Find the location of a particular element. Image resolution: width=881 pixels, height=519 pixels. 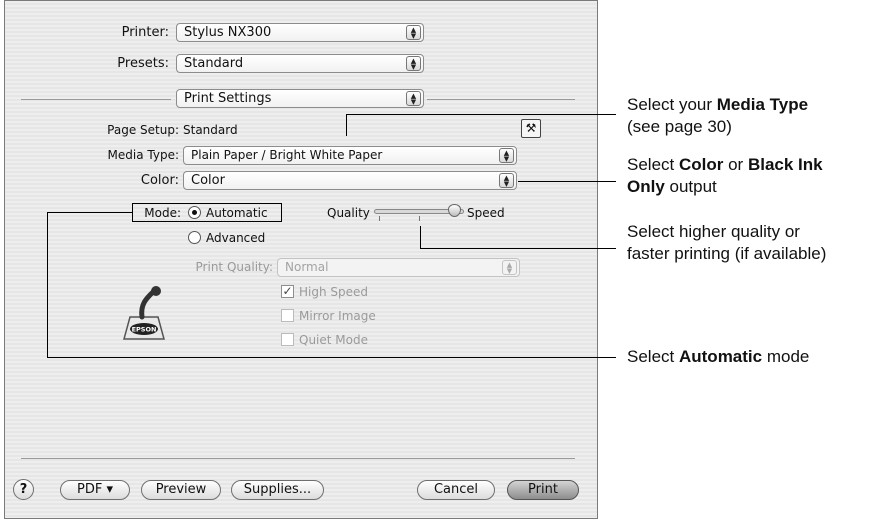

callout-mode-pre: Select is located at coordinates (653, 356).